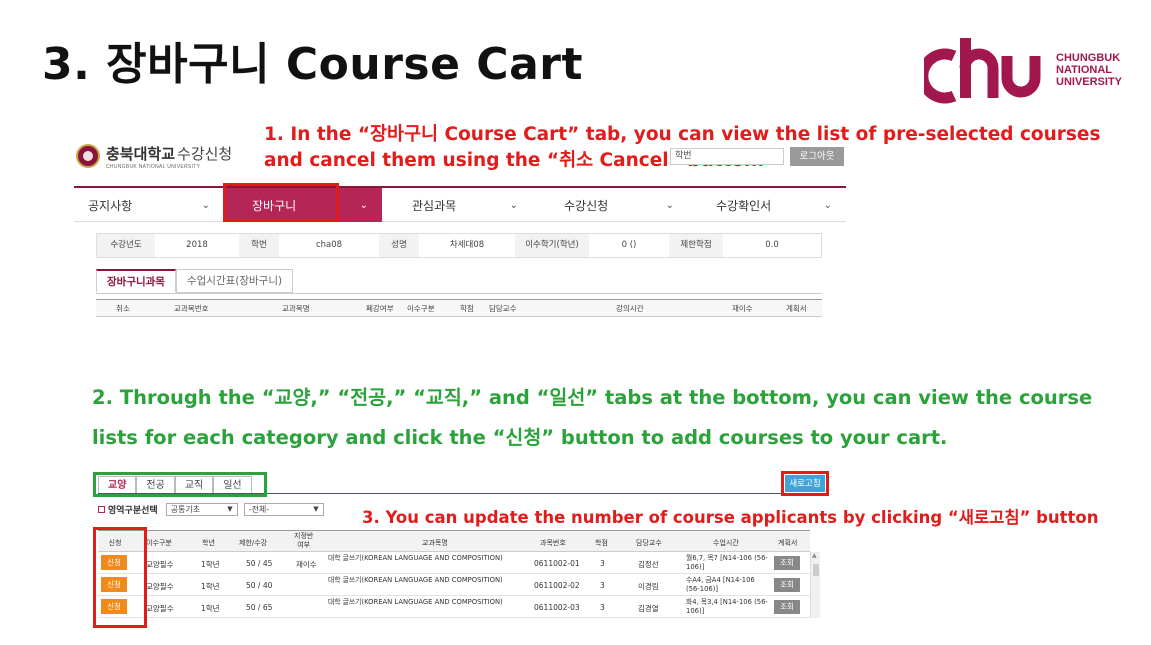  Describe the element at coordinates (88, 156) in the screenshot. I see `university-seal-icon` at that location.